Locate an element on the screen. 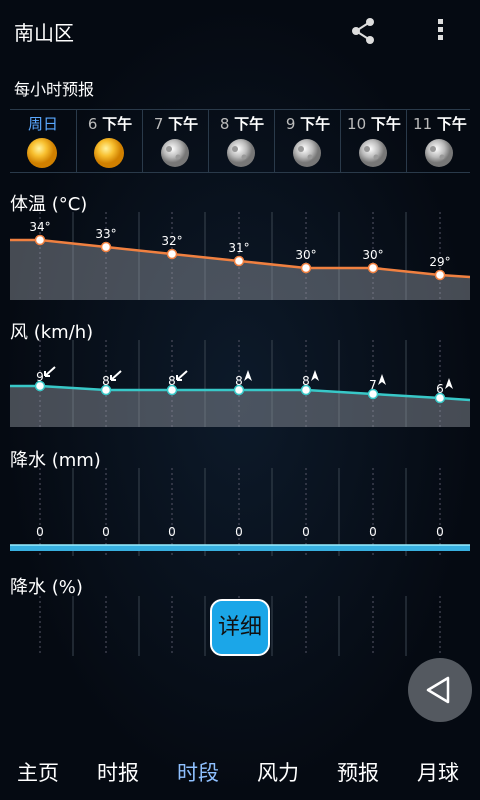 This screenshot has height=800, width=480. more-vert-icon is located at coordinates (440, 31).